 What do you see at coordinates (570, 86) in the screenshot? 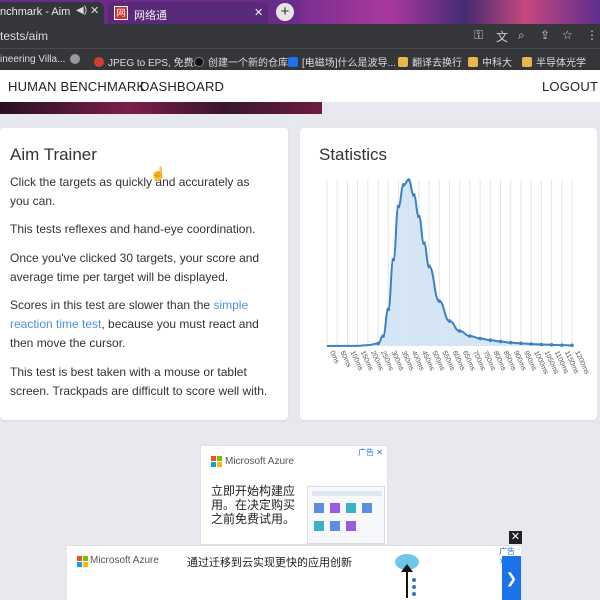
I see `logout-link: LOGOUT` at bounding box center [570, 86].